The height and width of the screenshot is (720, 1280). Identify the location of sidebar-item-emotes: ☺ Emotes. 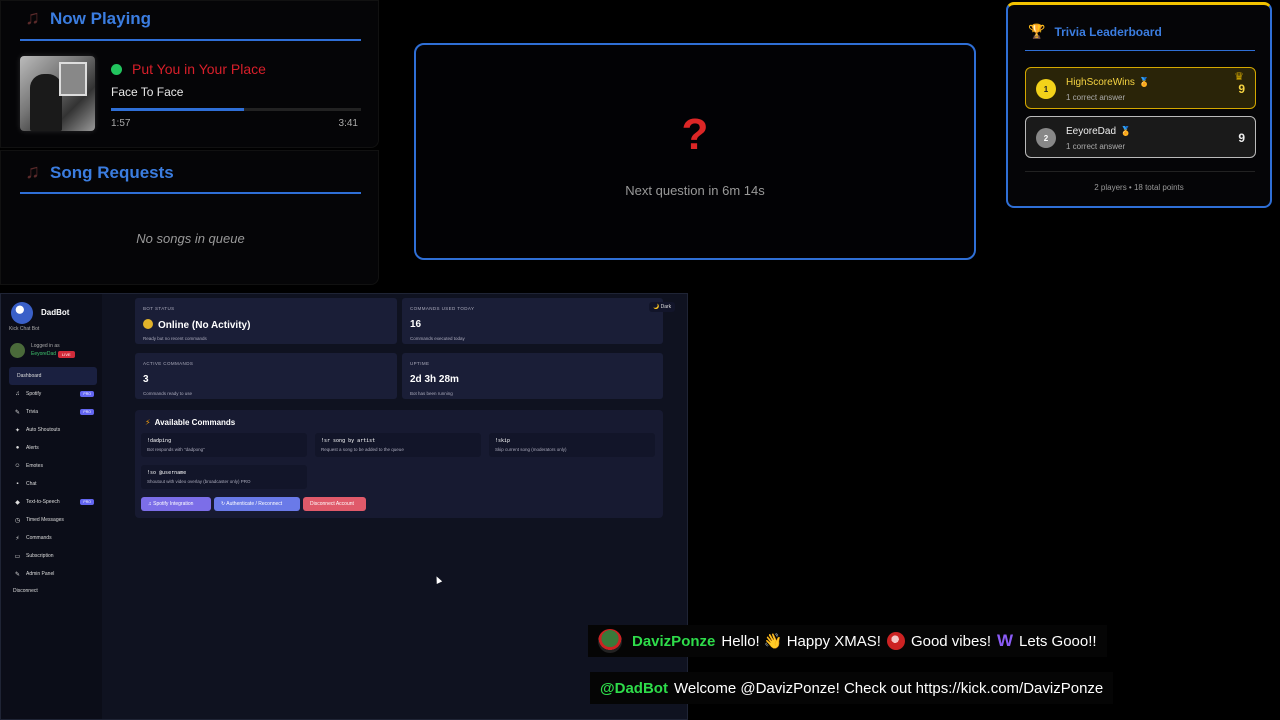
(53, 466).